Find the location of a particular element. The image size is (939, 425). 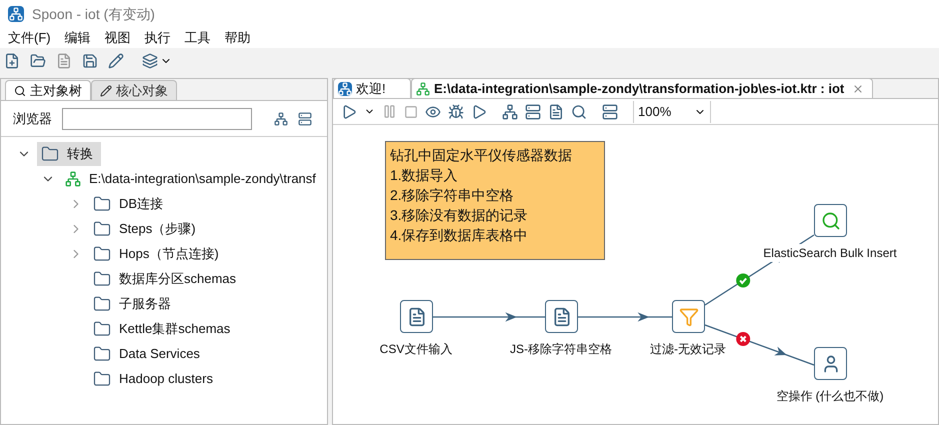

menu-item: 视图 is located at coordinates (117, 38).